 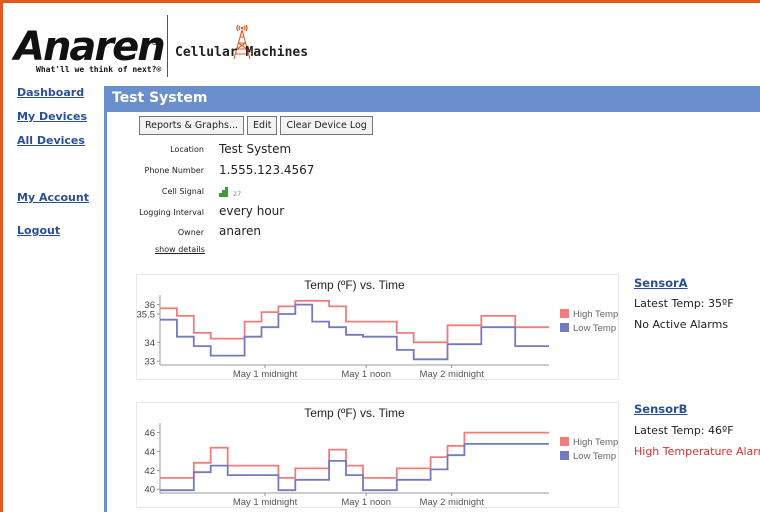 I want to click on sensor-a-link: SensorA, so click(x=661, y=283).